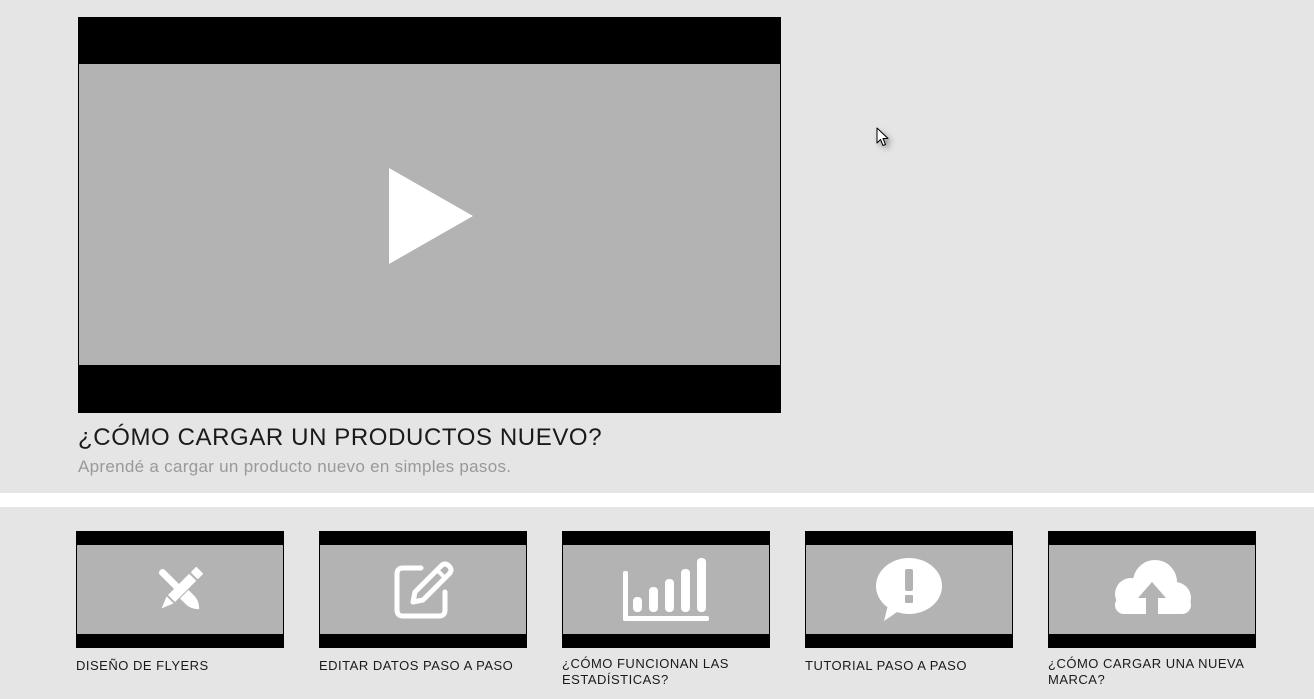 The image size is (1314, 699). I want to click on tutorial-card-label: ¿CÓMO FUNCIONAN LAS ESTADÍSTICAS?, so click(669, 672).